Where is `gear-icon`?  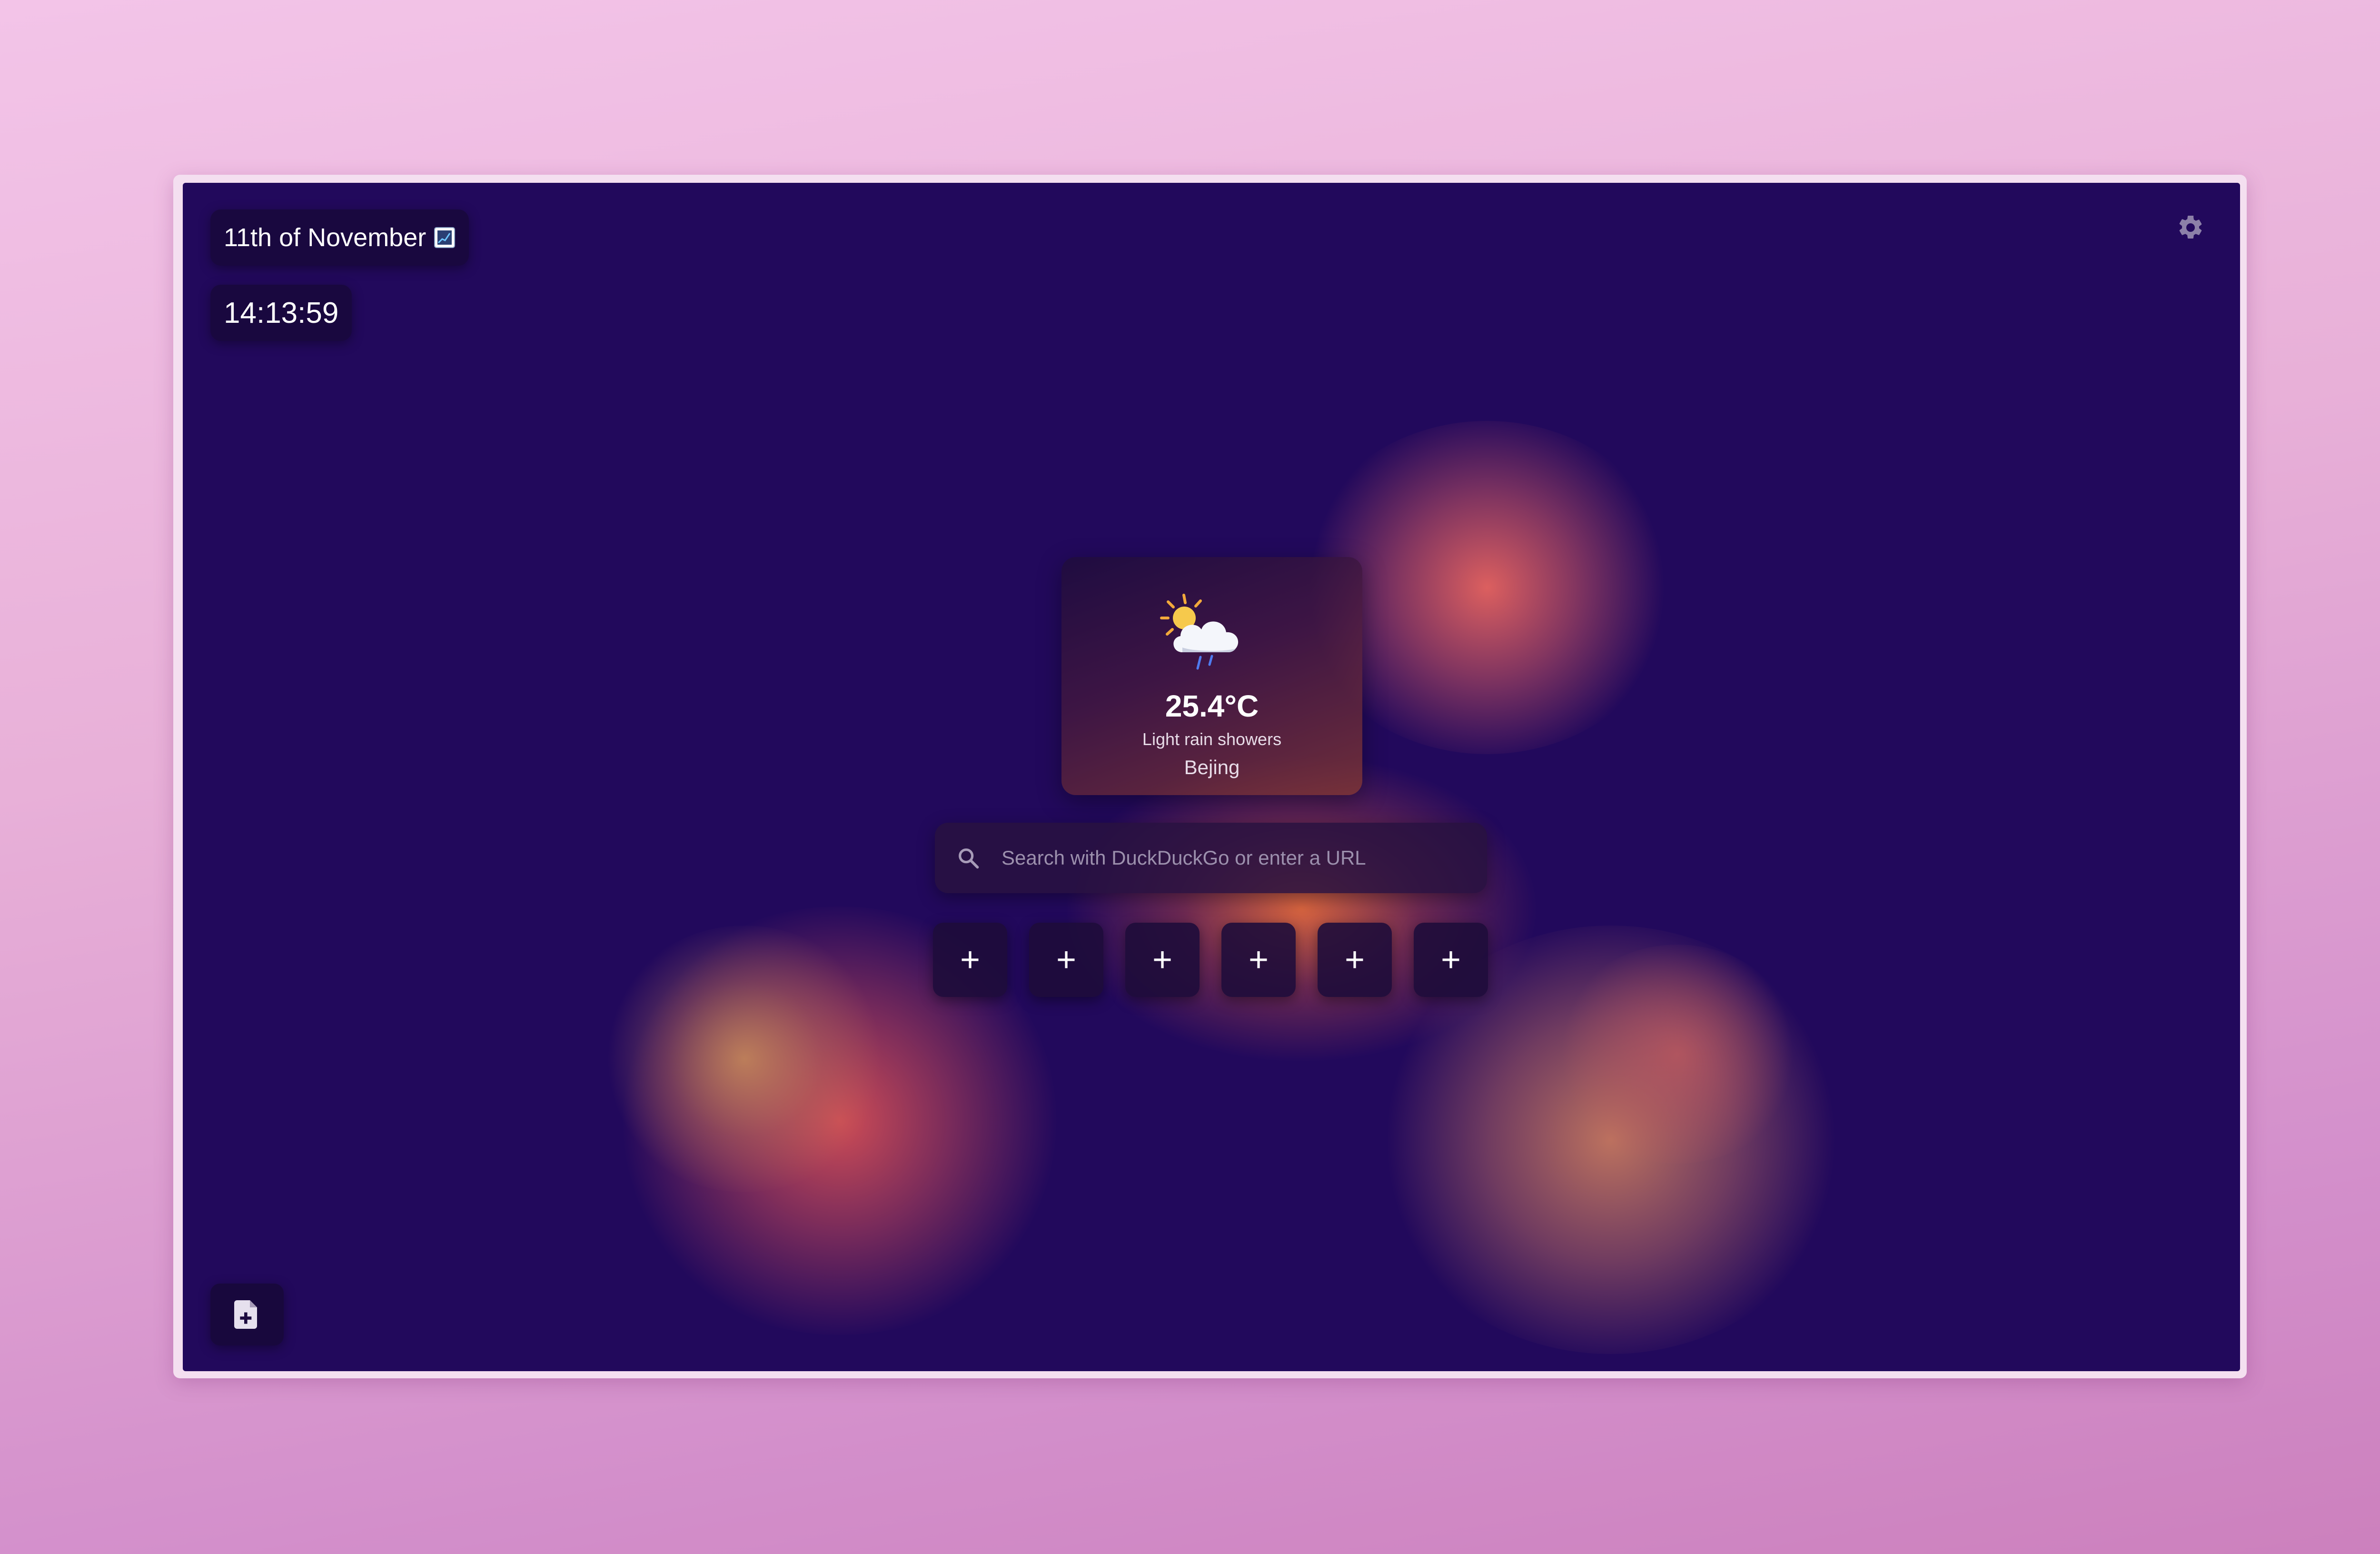
gear-icon is located at coordinates (2190, 227).